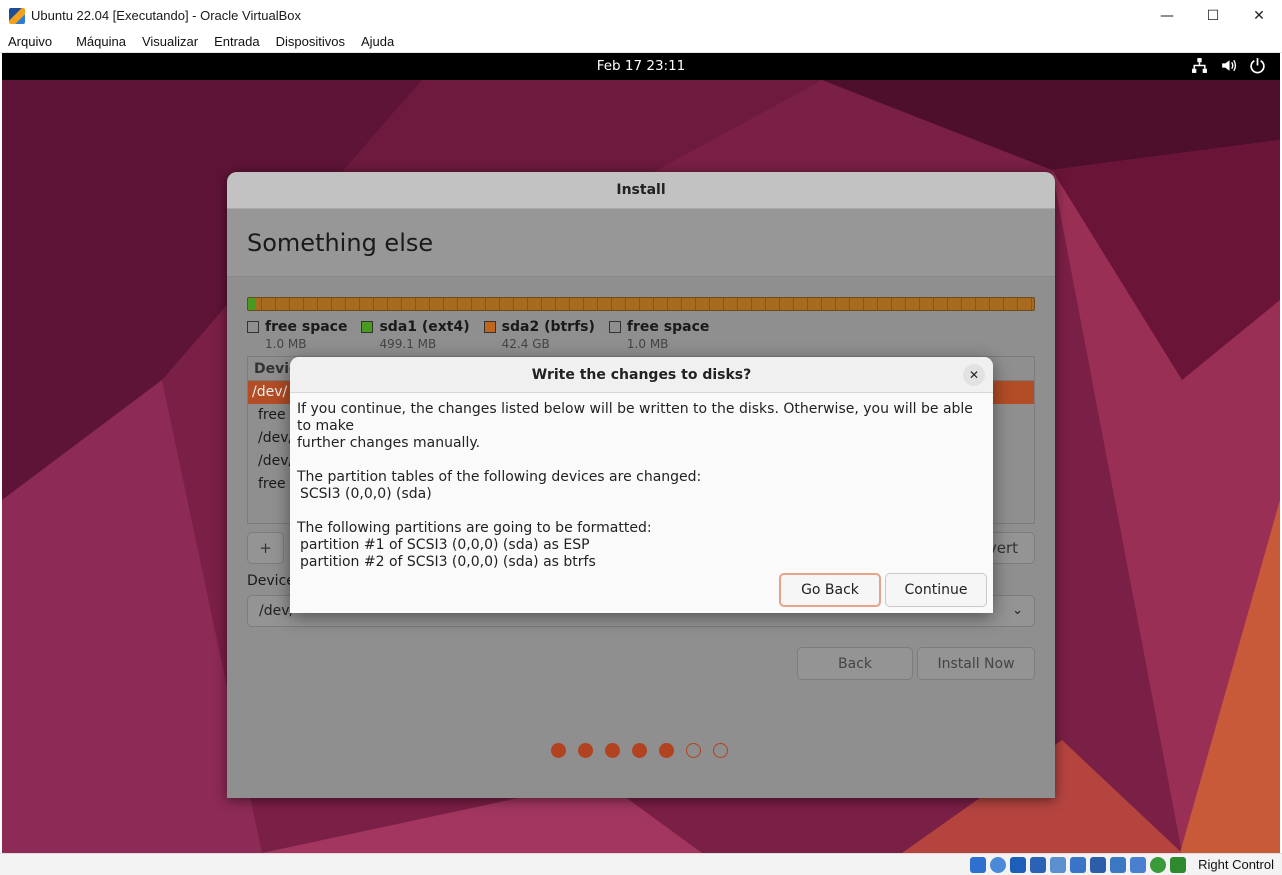 This screenshot has height=875, width=1282. What do you see at coordinates (1098, 865) in the screenshot?
I see `display-icon` at bounding box center [1098, 865].